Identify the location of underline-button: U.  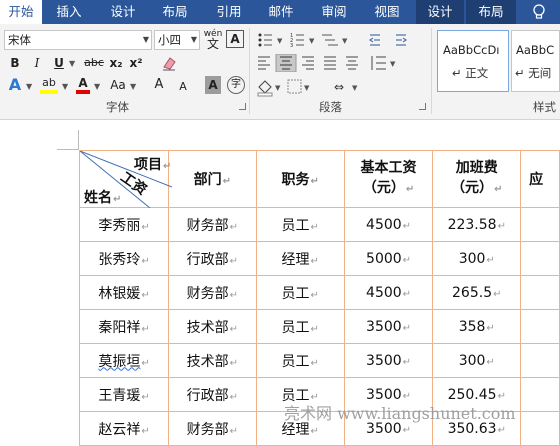
(59, 63).